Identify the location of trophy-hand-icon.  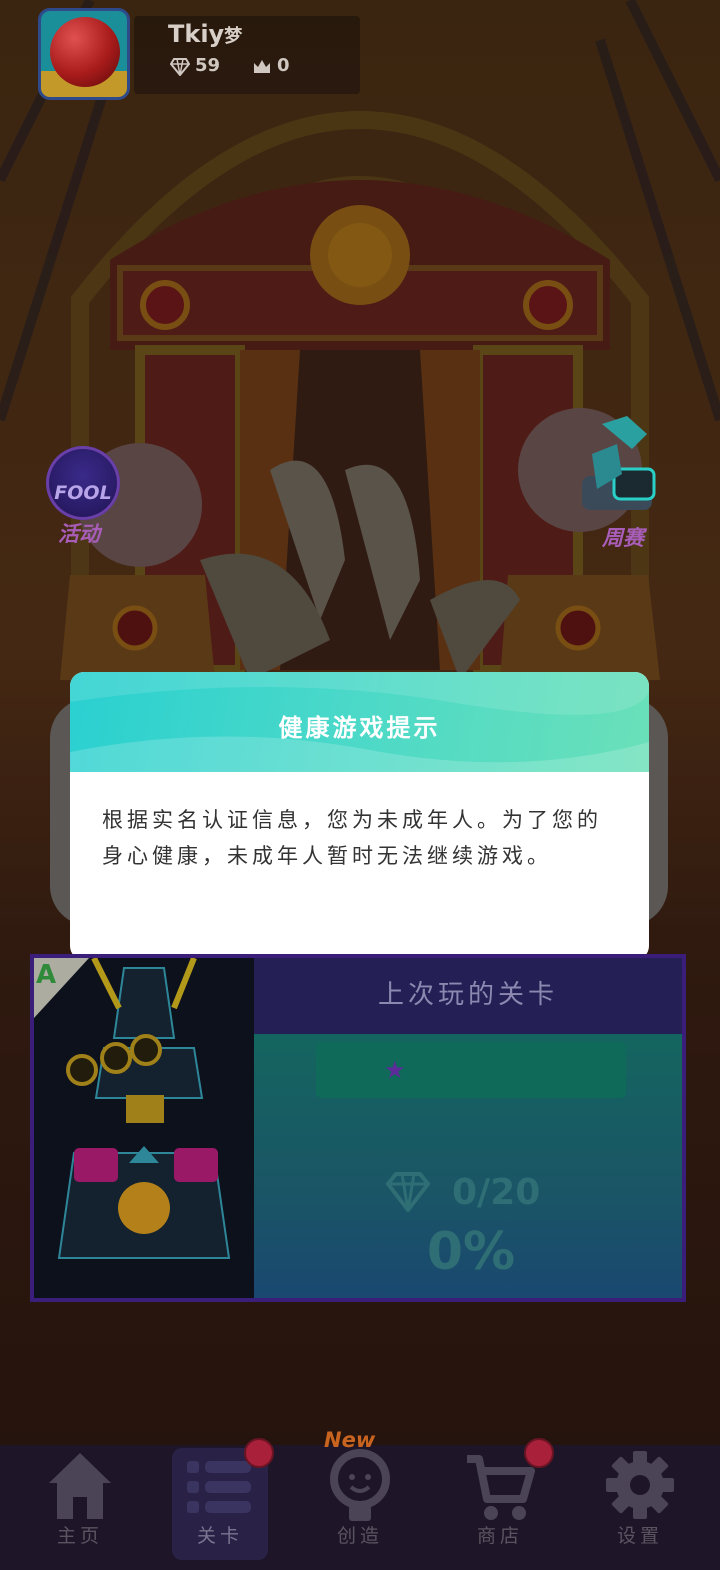
(619, 463).